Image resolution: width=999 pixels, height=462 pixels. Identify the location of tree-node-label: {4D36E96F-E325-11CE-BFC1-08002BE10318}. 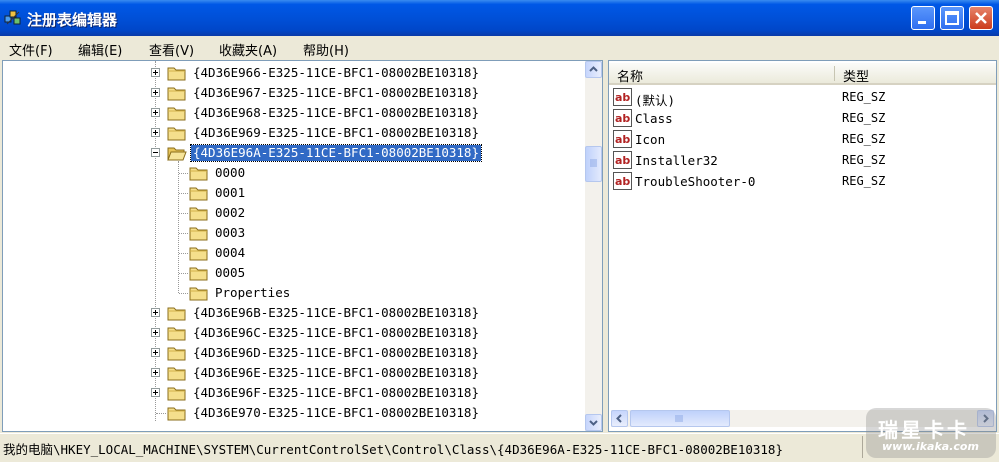
(336, 393).